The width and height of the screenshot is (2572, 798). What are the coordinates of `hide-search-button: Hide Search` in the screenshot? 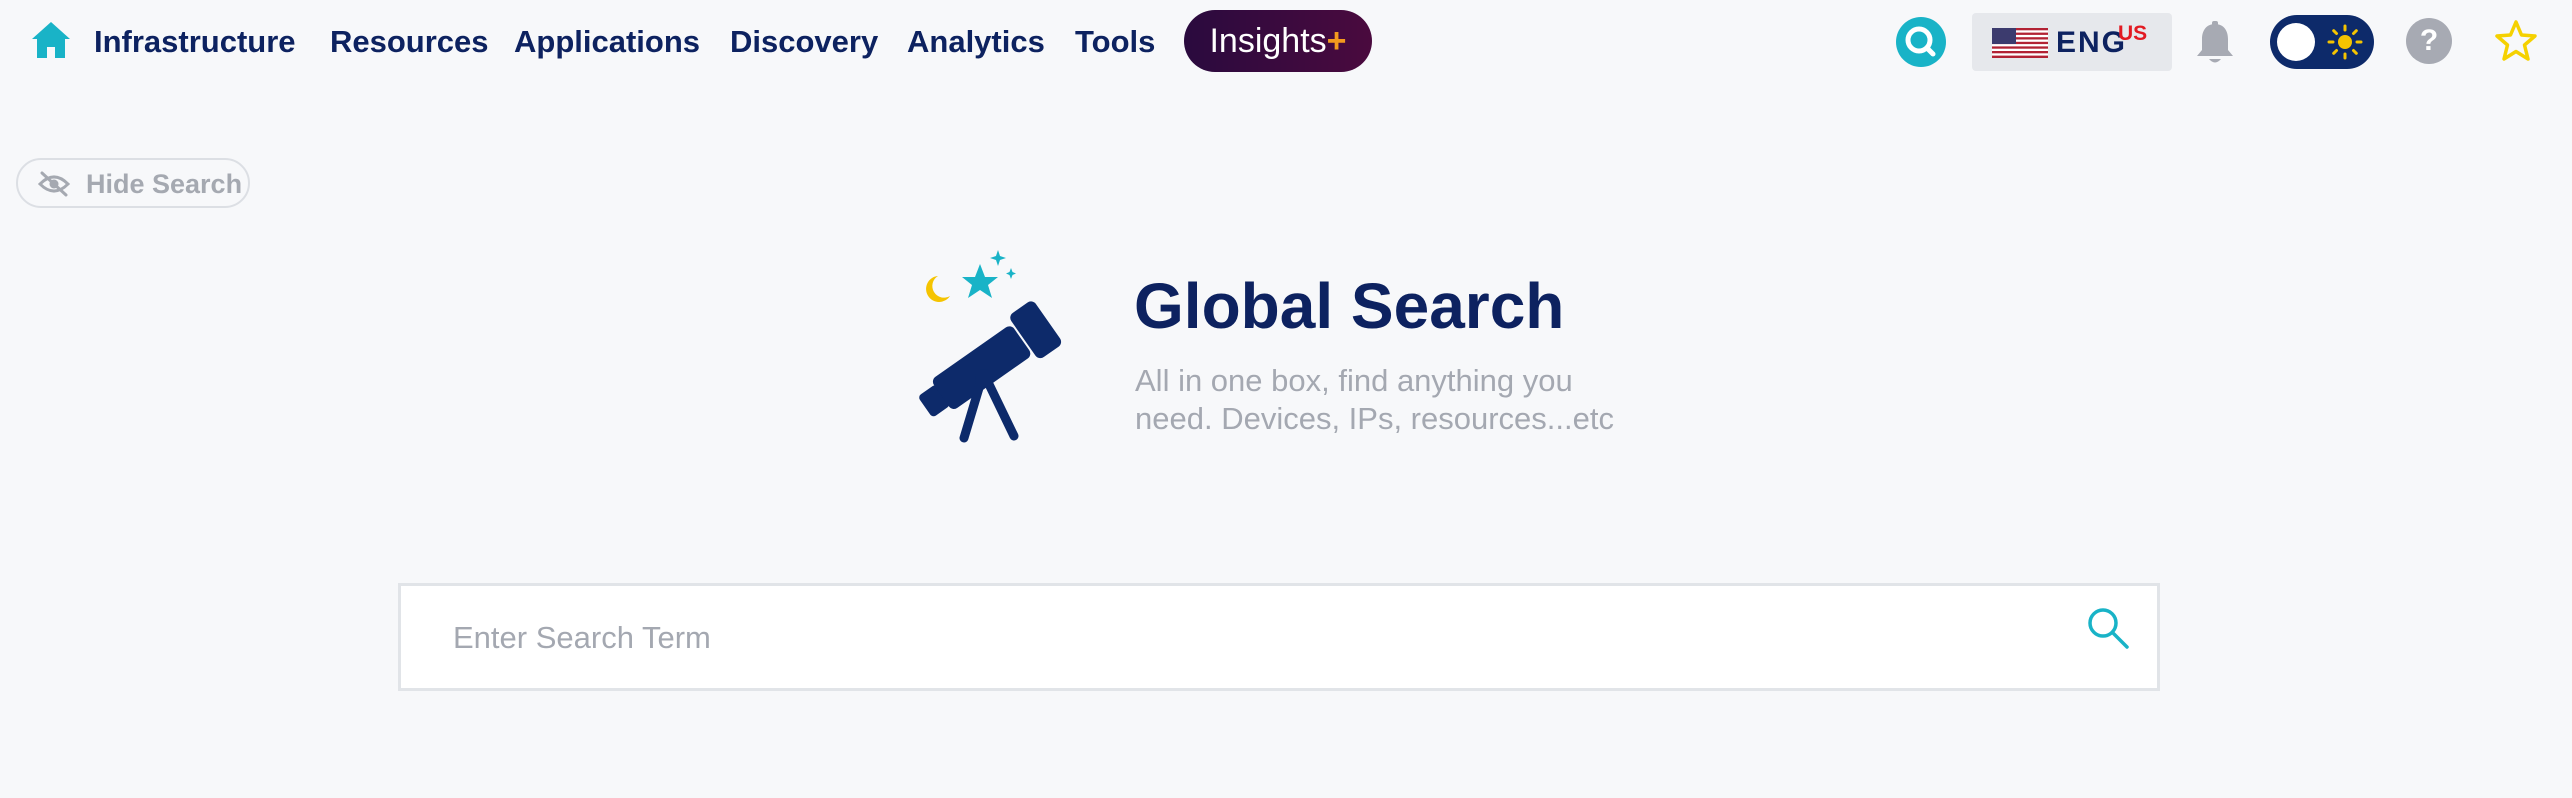 It's located at (133, 183).